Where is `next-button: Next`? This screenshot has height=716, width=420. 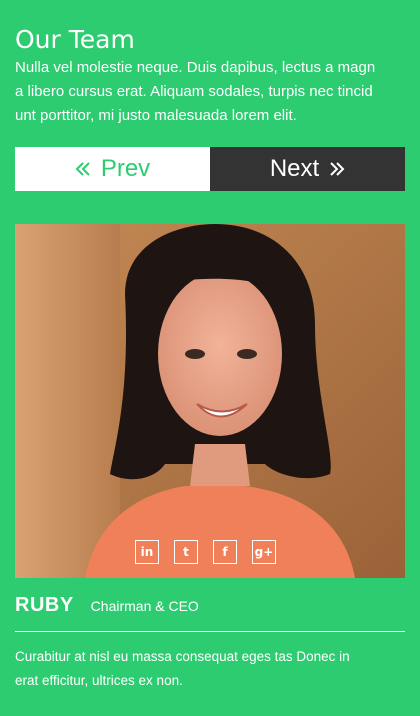 next-button: Next is located at coordinates (307, 169).